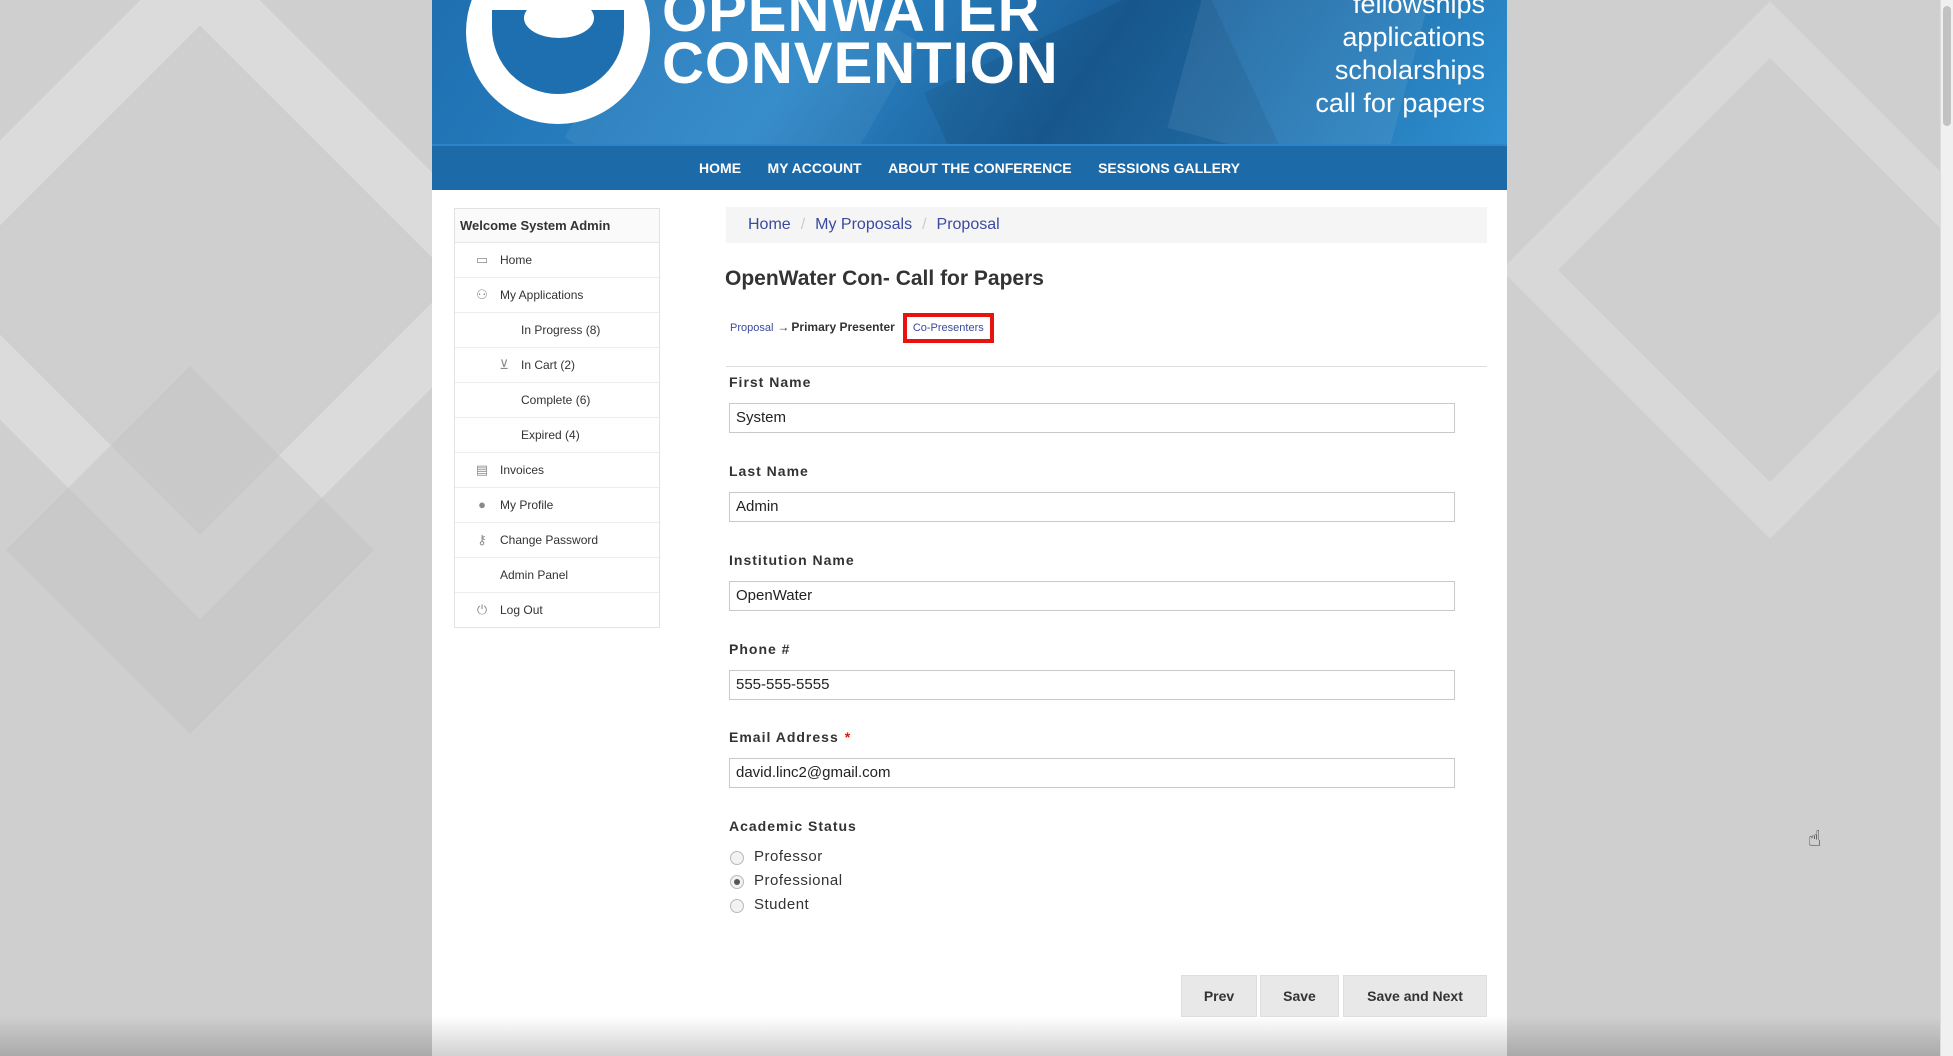  What do you see at coordinates (504, 364) in the screenshot?
I see `cart-icon: ⊻` at bounding box center [504, 364].